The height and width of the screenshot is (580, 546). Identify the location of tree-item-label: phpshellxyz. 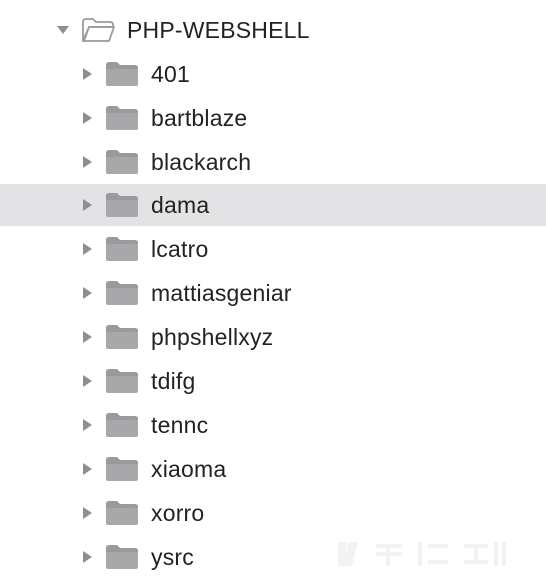
(212, 337).